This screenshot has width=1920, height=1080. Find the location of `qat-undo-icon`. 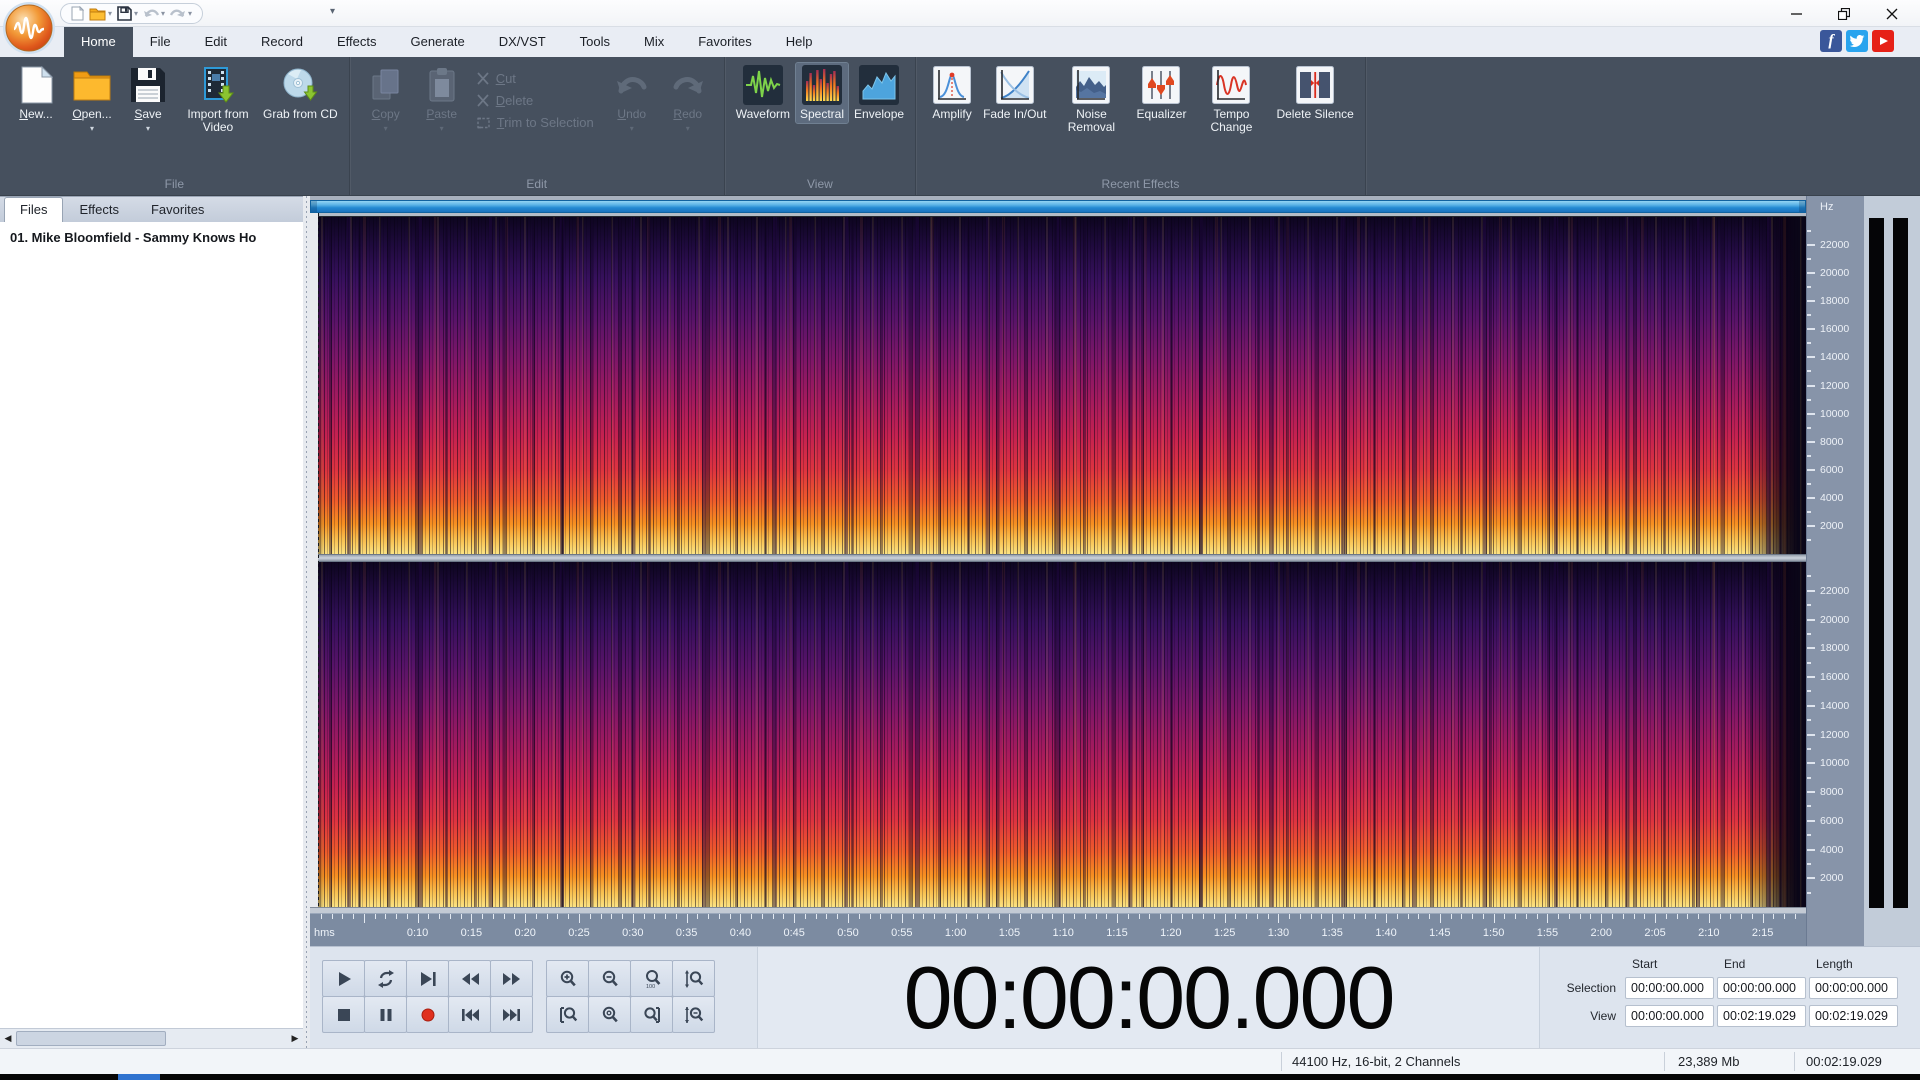

qat-undo-icon is located at coordinates (151, 13).